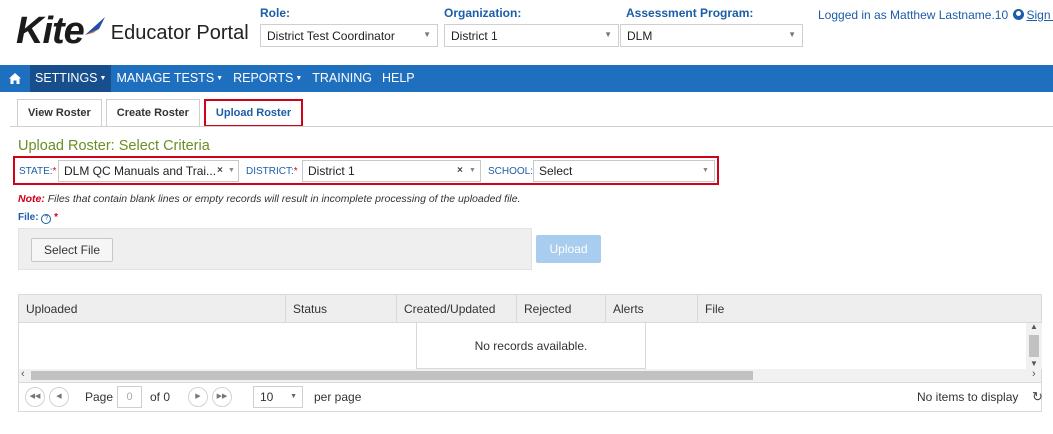  I want to click on nav-label: REPORTS, so click(263, 78).